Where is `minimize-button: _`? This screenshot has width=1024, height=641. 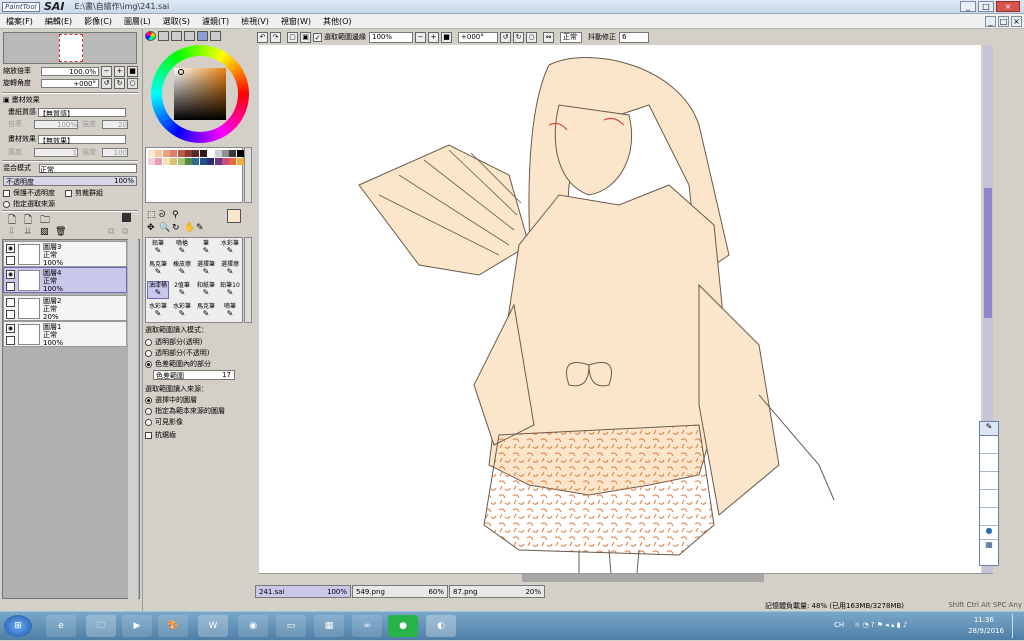 minimize-button: _ is located at coordinates (968, 6).